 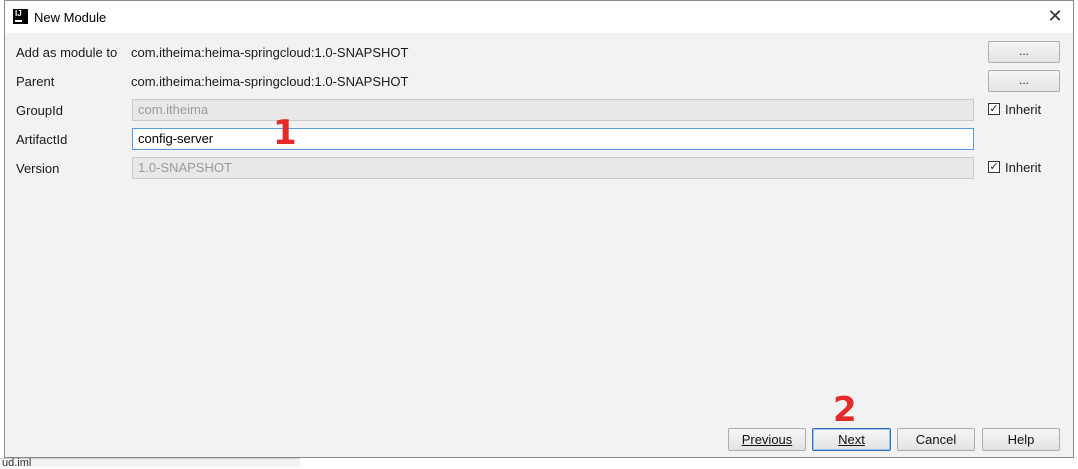 I want to click on background-file-label: ud.iml, so click(x=17, y=463).